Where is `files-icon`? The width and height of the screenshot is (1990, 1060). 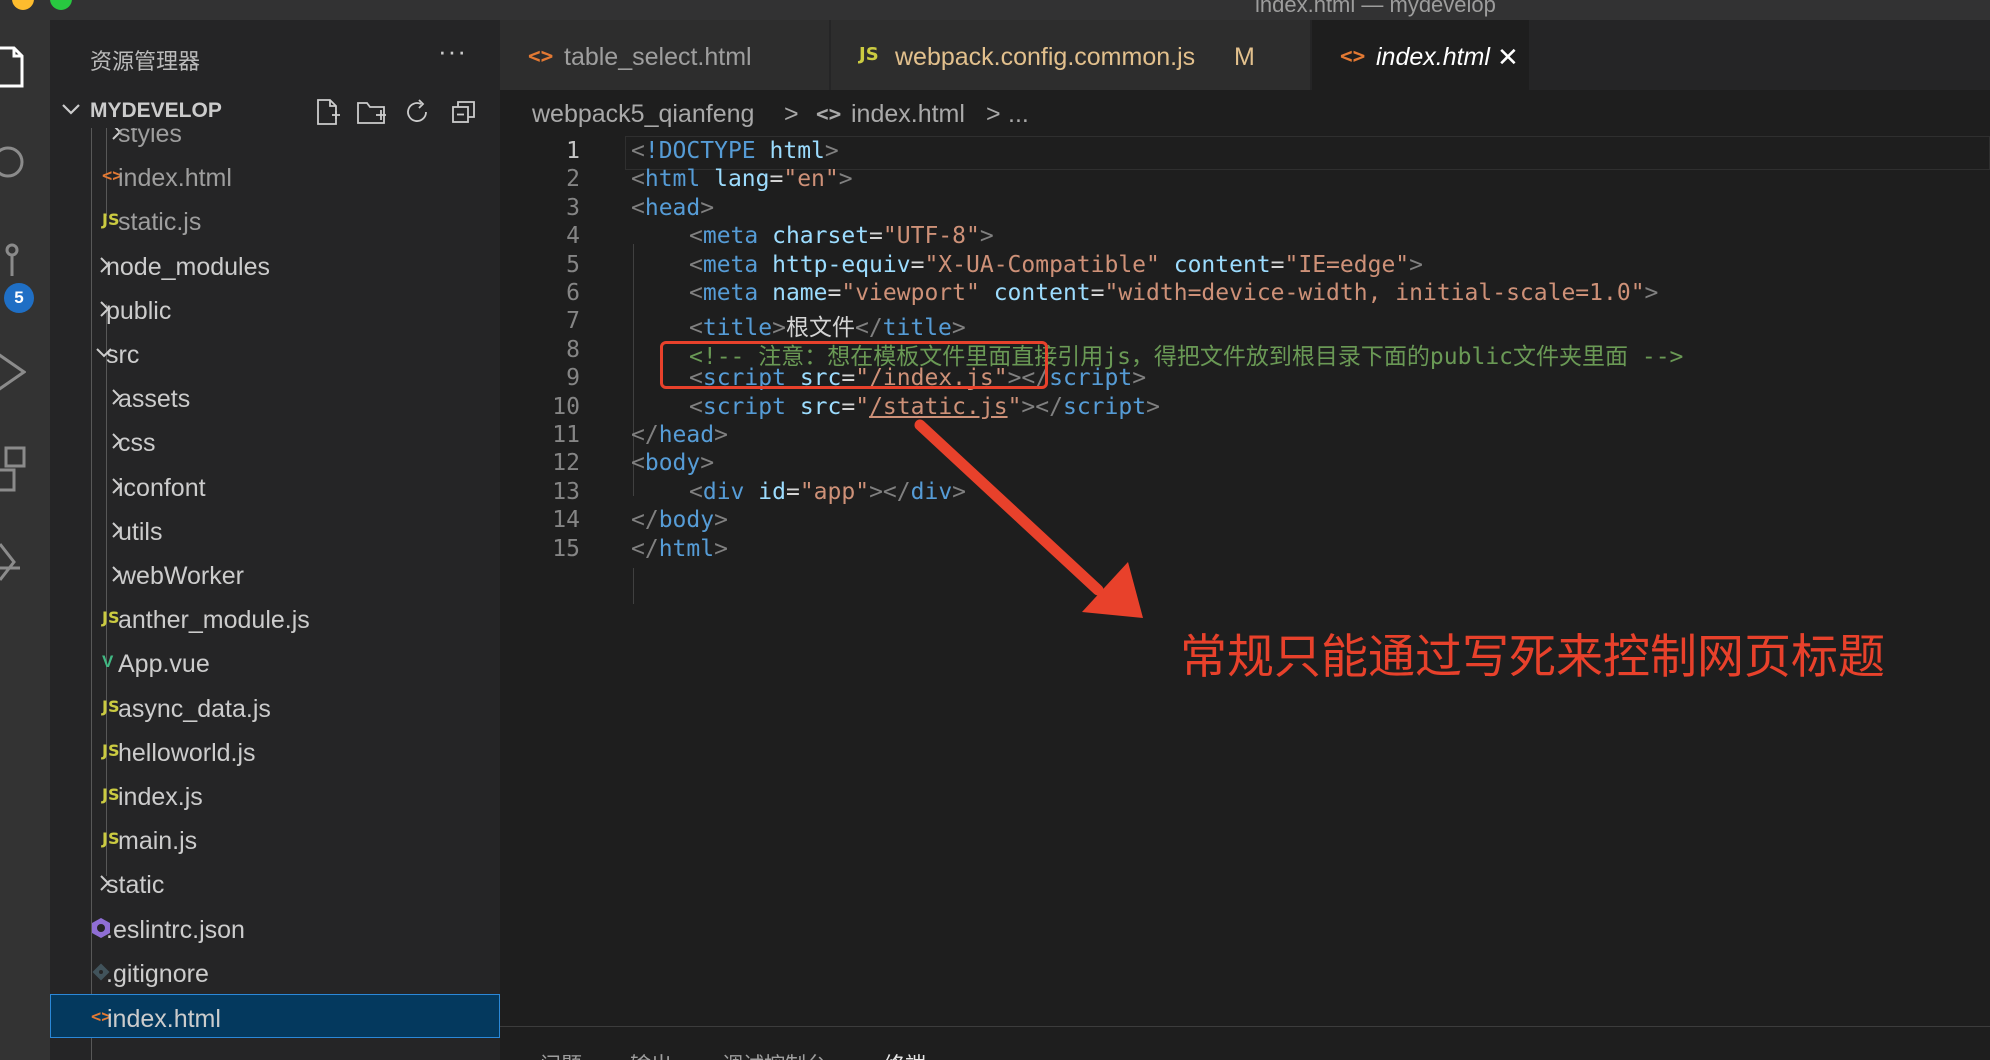 files-icon is located at coordinates (13, 67).